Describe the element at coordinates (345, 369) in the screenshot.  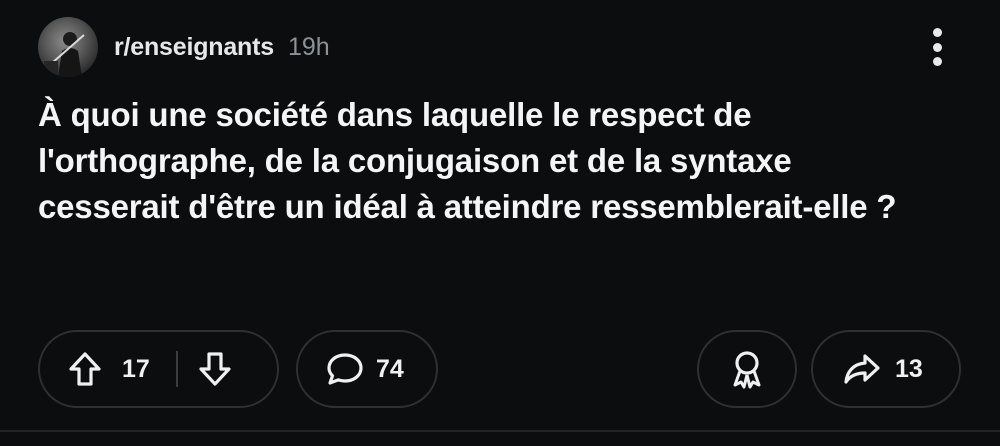
I see `speech-bubble-icon` at that location.